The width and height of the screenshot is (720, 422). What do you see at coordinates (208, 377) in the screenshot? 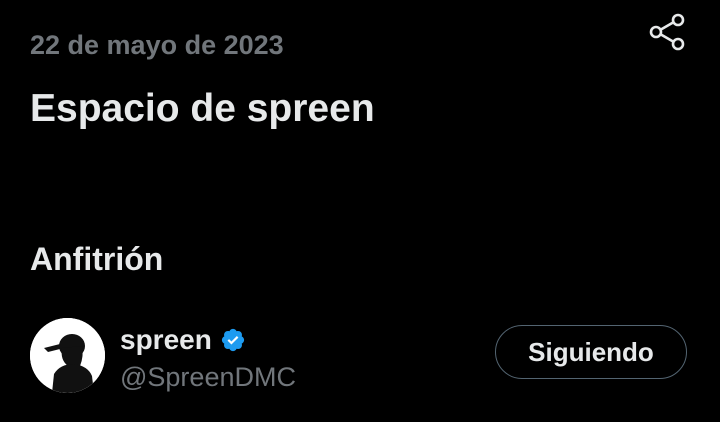
I see `host-handle: @SpreenDMC` at bounding box center [208, 377].